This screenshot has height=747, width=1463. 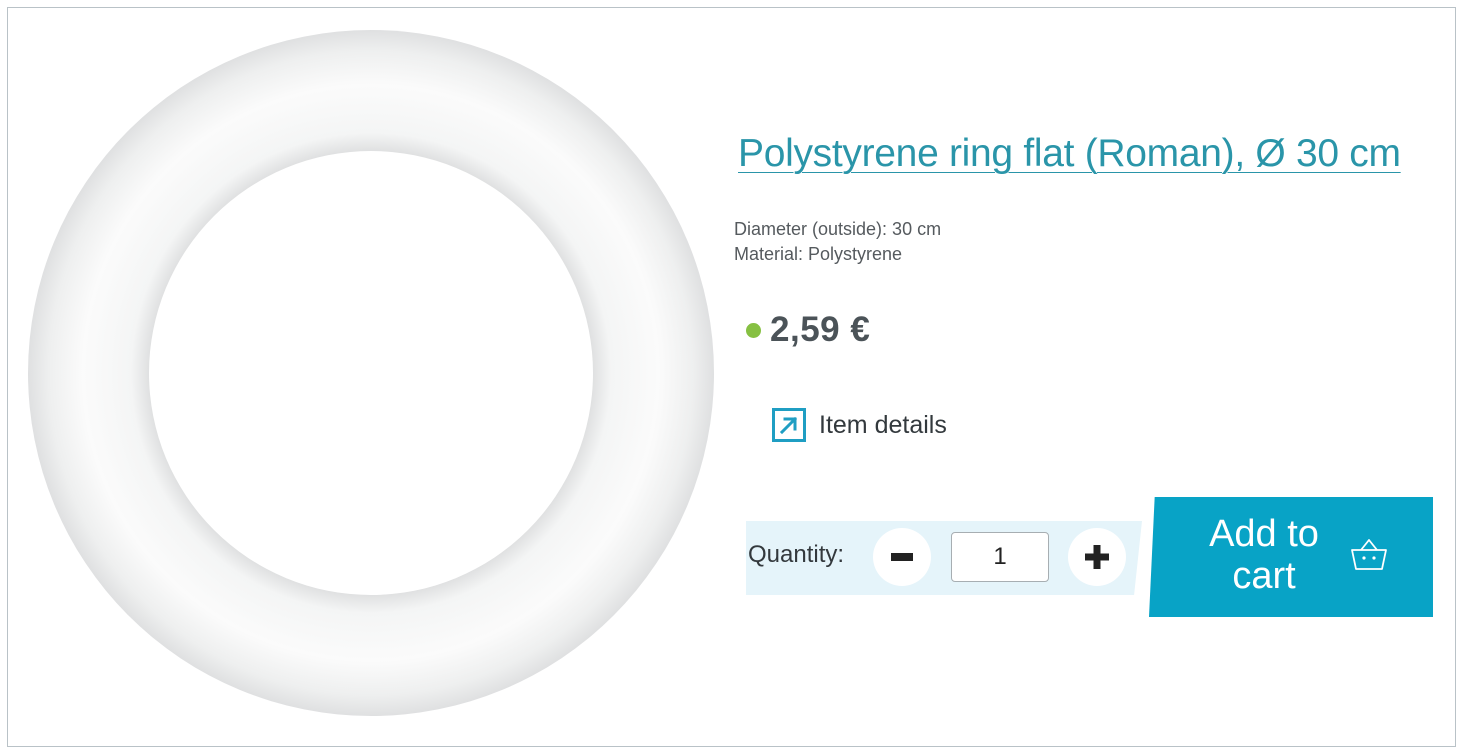 What do you see at coordinates (789, 425) in the screenshot?
I see `external-link-icon` at bounding box center [789, 425].